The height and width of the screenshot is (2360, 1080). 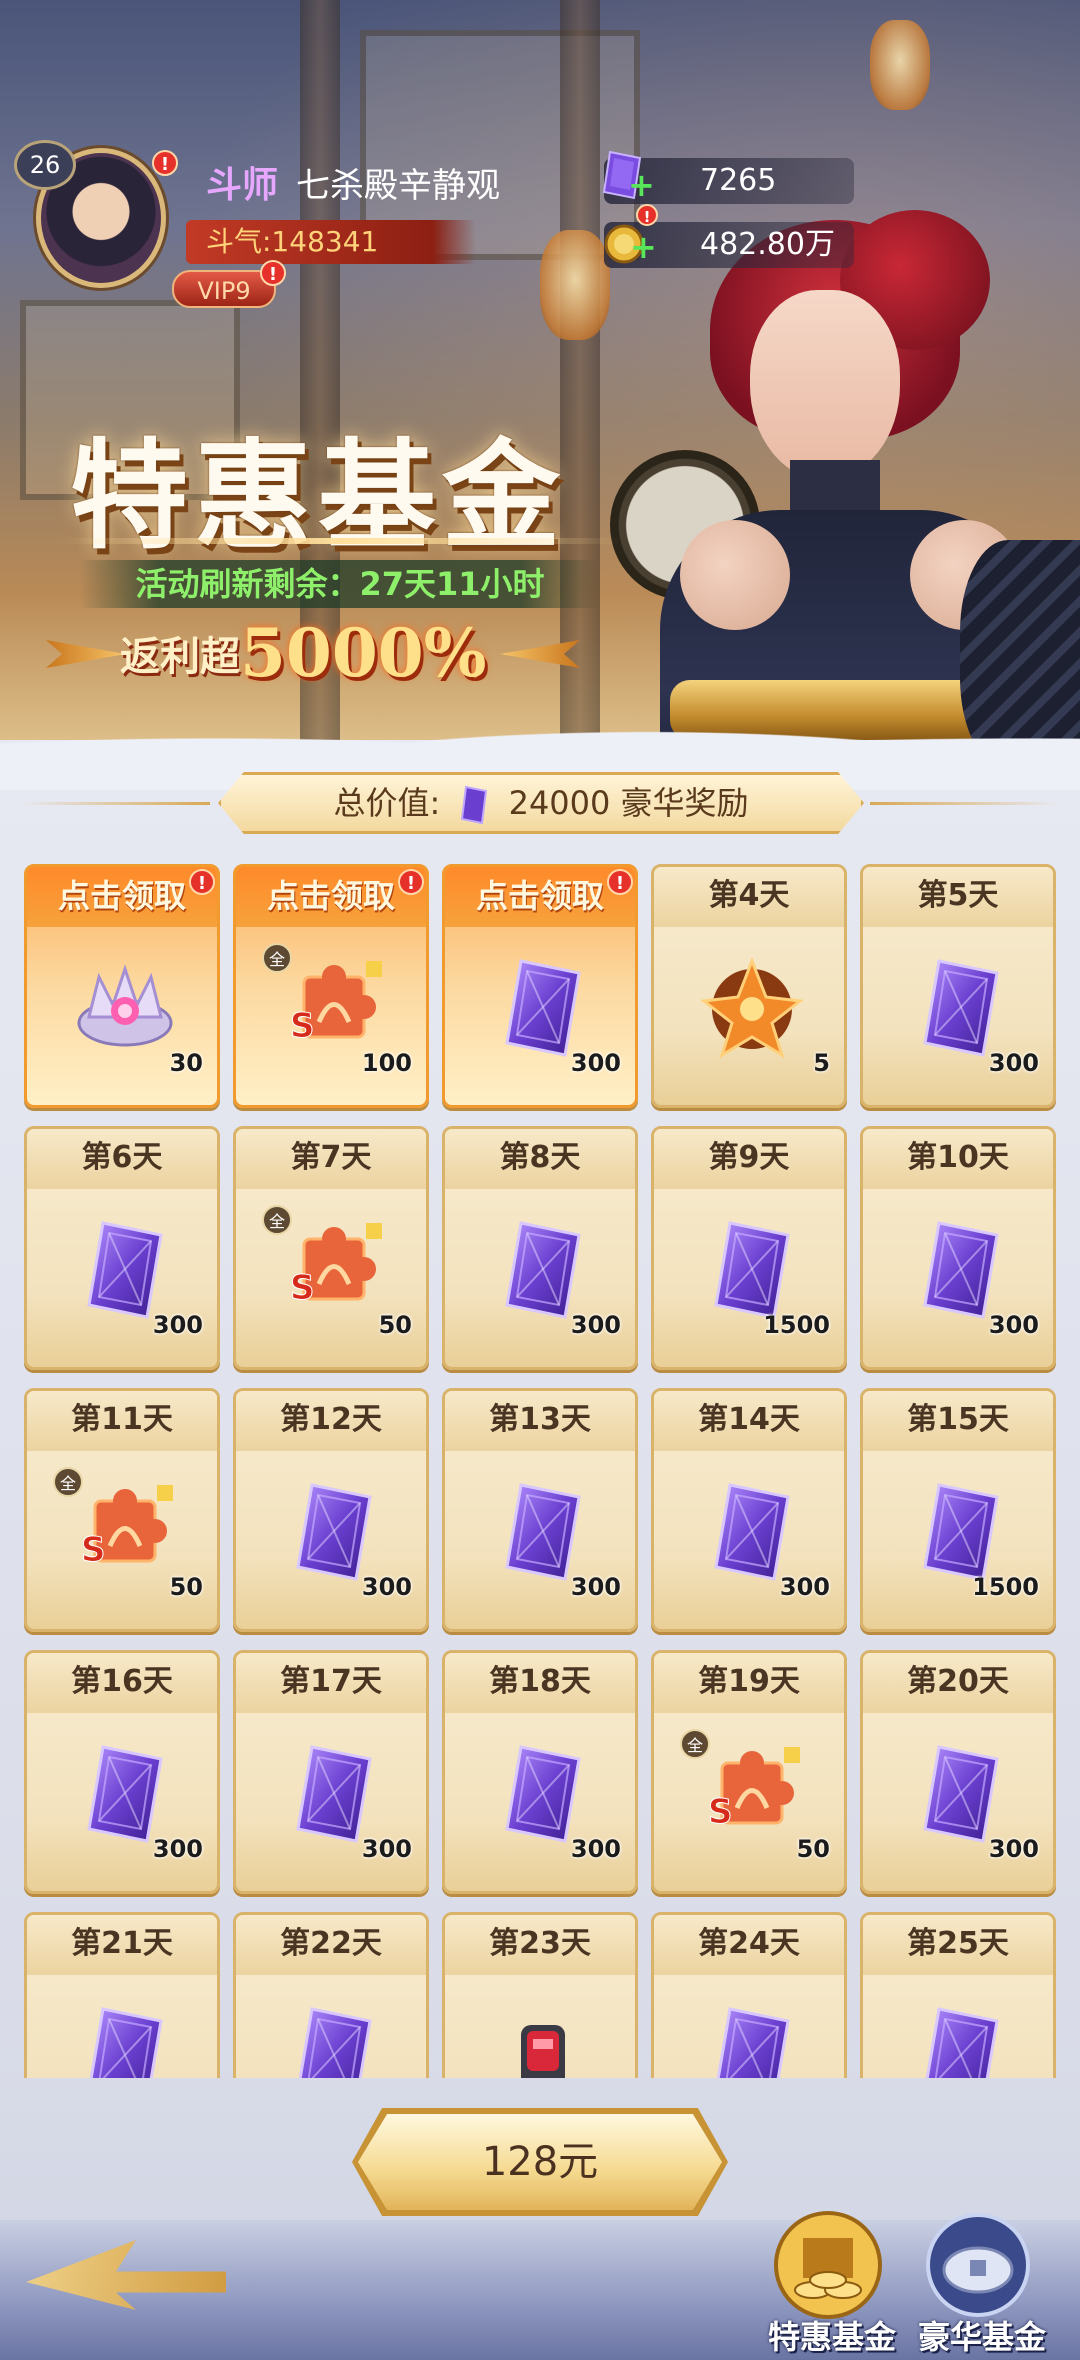 What do you see at coordinates (540, 2162) in the screenshot?
I see `buy-button: 128元` at bounding box center [540, 2162].